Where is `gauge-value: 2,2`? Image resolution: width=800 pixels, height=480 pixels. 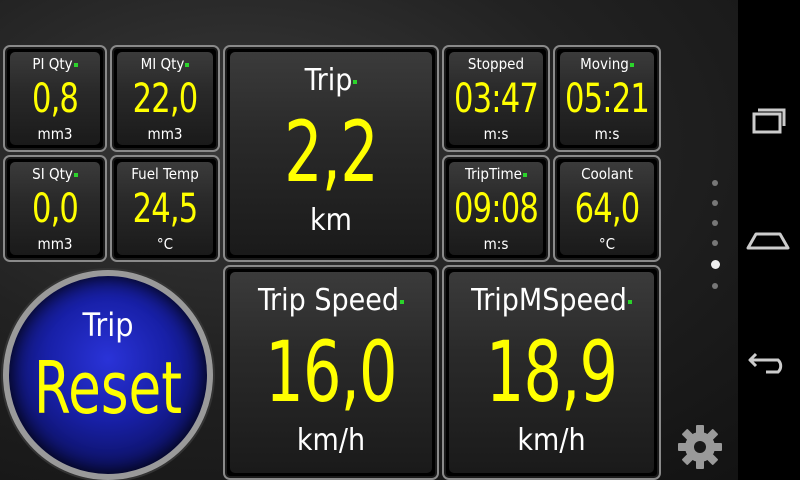
gauge-value: 2,2 is located at coordinates (331, 152).